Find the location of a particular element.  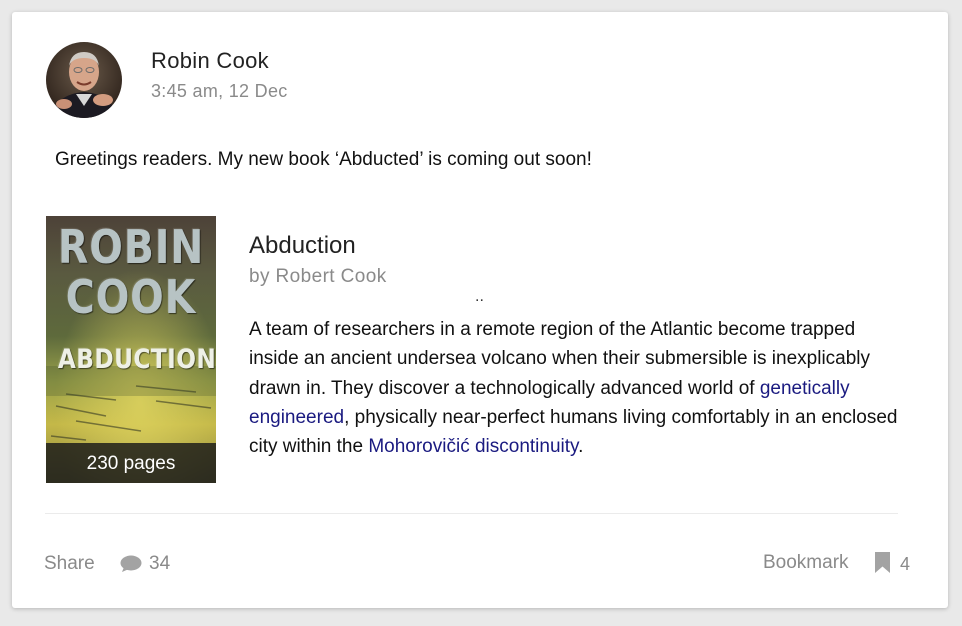

footer-divider is located at coordinates (471, 513).